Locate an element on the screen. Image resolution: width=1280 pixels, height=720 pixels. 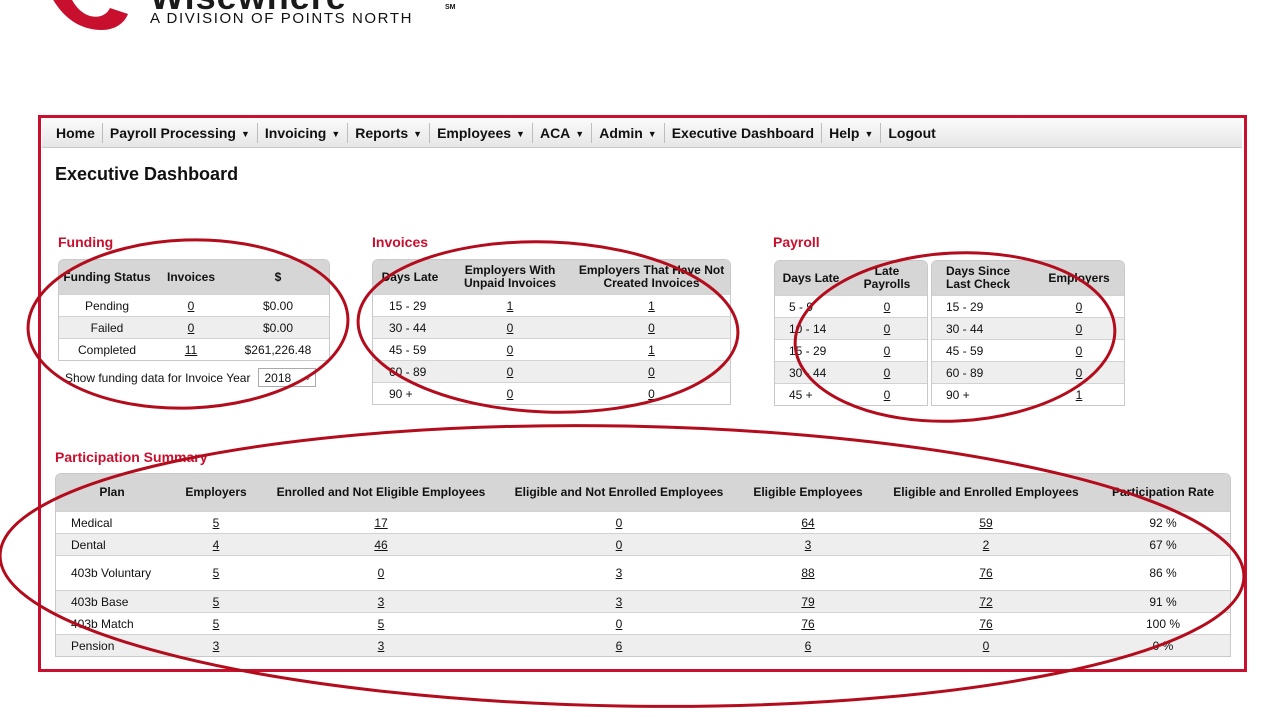
table-row: Completed 11 $261,226.48 is located at coordinates (194, 349).